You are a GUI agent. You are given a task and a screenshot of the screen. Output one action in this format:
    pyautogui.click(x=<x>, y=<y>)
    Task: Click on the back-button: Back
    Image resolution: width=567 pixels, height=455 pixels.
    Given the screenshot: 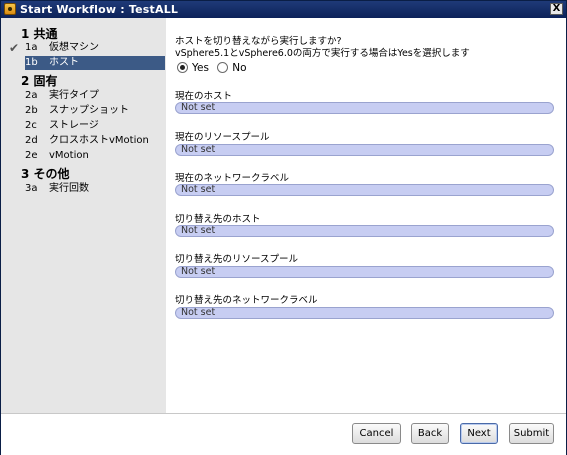 What is the action you would take?
    pyautogui.click(x=430, y=433)
    